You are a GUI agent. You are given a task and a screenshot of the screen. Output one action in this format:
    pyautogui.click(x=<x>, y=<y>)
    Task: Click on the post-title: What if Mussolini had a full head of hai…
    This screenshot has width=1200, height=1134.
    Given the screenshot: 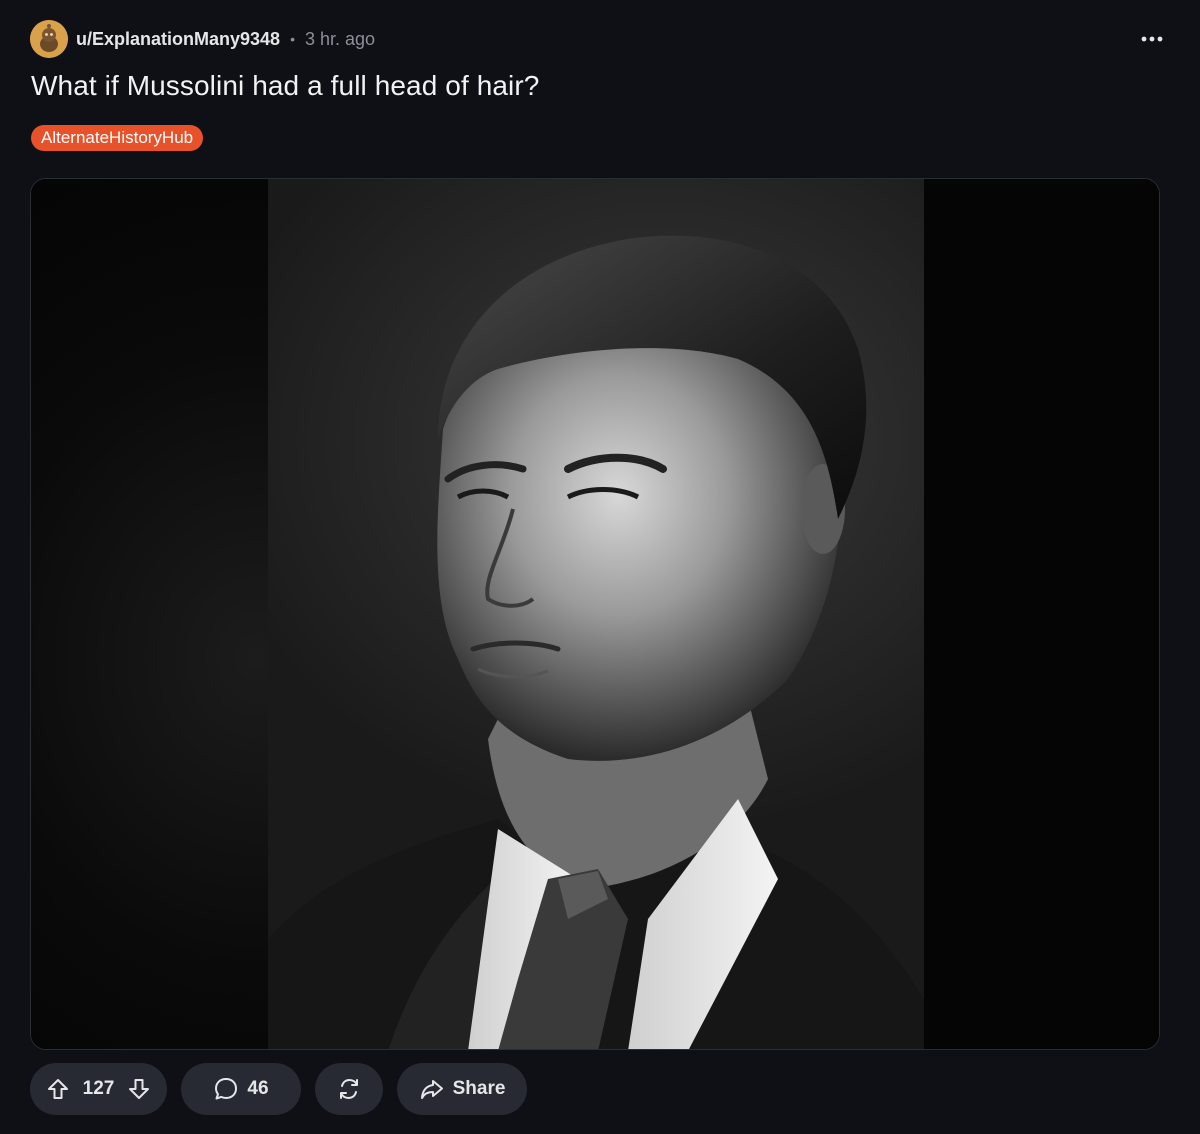 What is the action you would take?
    pyautogui.click(x=285, y=86)
    